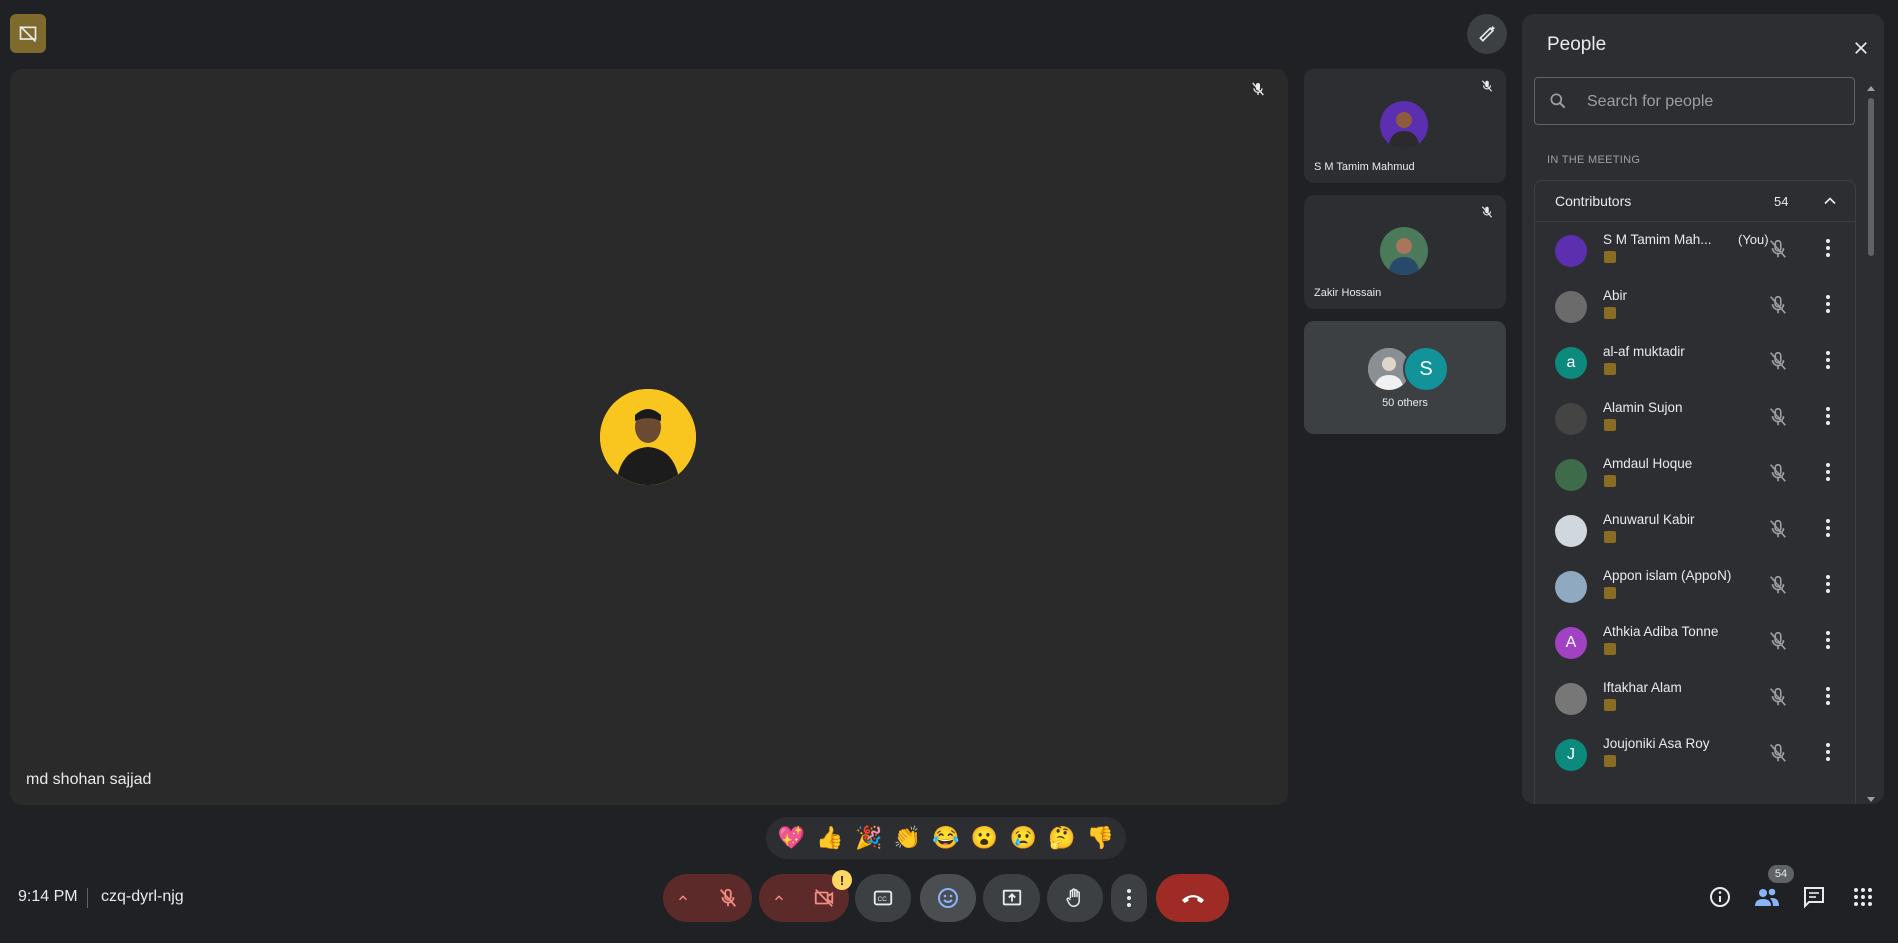  I want to click on effects-pen-button, so click(1487, 34).